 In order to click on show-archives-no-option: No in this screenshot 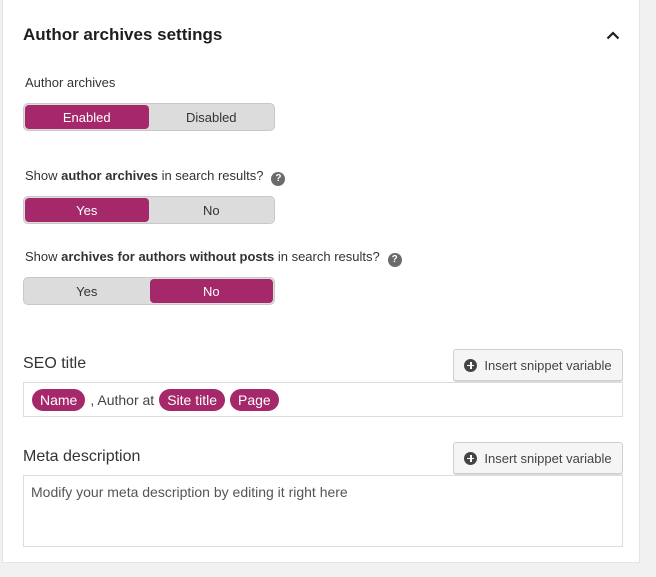, I will do `click(212, 210)`.